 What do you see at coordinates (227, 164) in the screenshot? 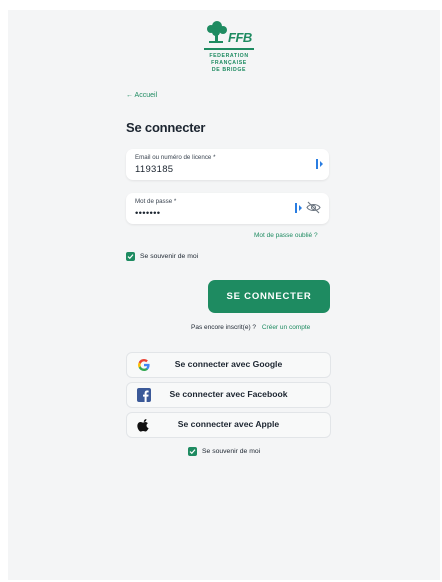
I see `email-field: Email ou numéro de licence * 1193185` at bounding box center [227, 164].